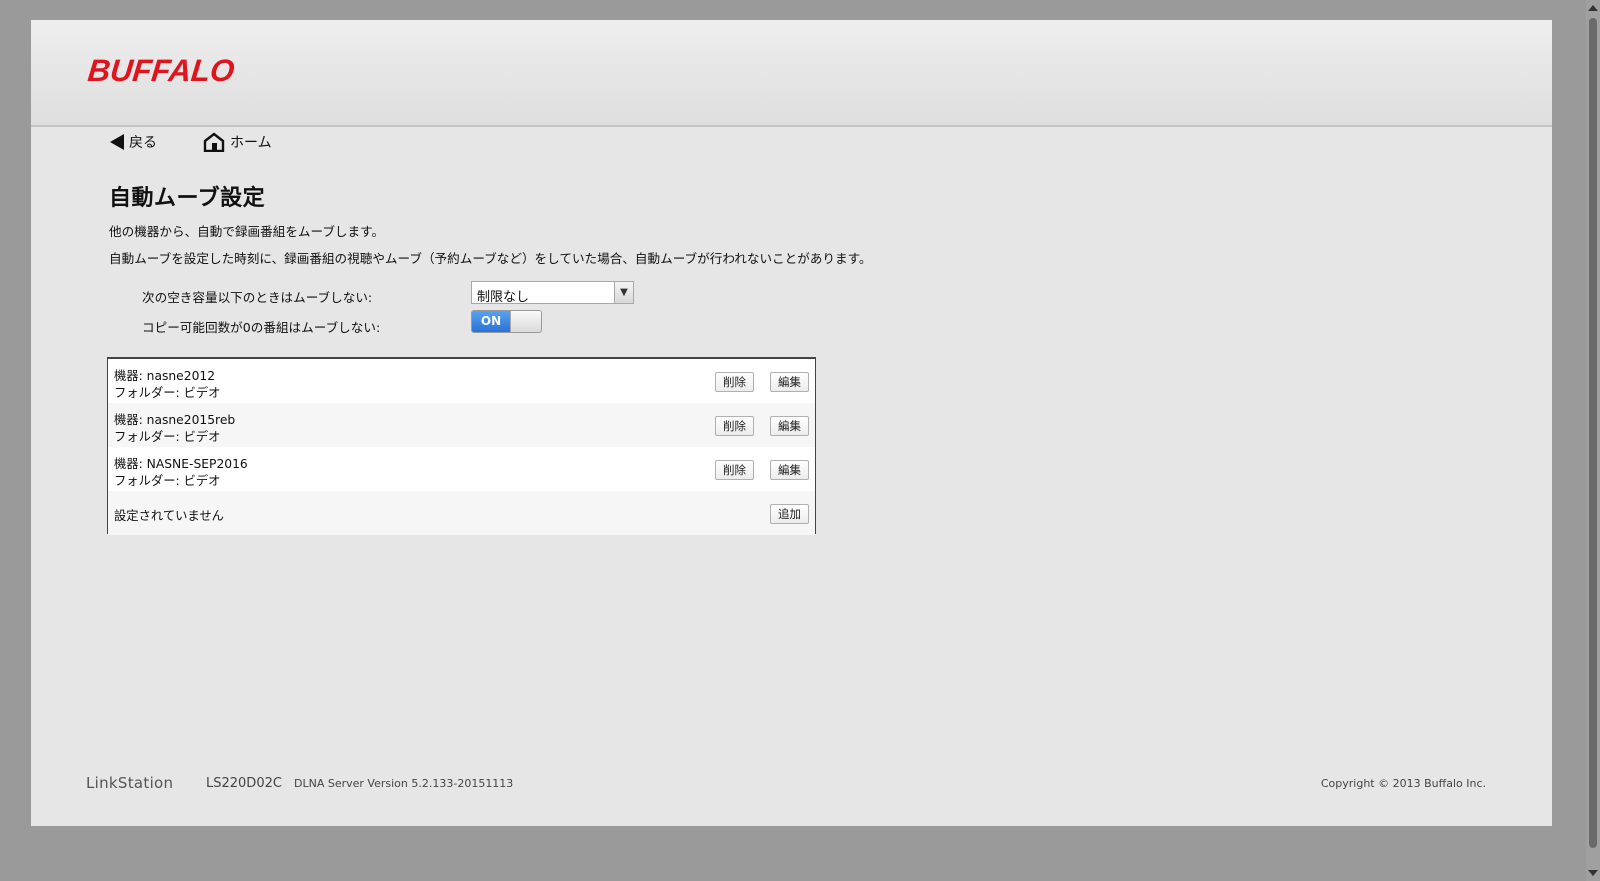 Image resolution: width=1600 pixels, height=881 pixels. I want to click on home-link: ホーム, so click(237, 142).